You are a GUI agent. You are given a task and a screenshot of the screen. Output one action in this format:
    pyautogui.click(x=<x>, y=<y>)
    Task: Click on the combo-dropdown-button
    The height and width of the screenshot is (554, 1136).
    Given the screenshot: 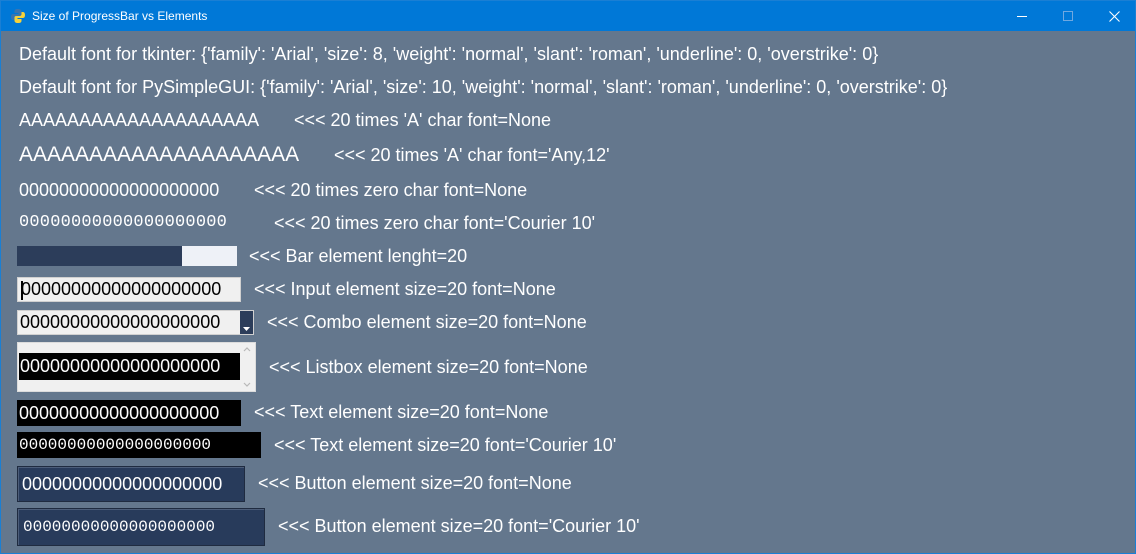 What is the action you would take?
    pyautogui.click(x=246, y=322)
    